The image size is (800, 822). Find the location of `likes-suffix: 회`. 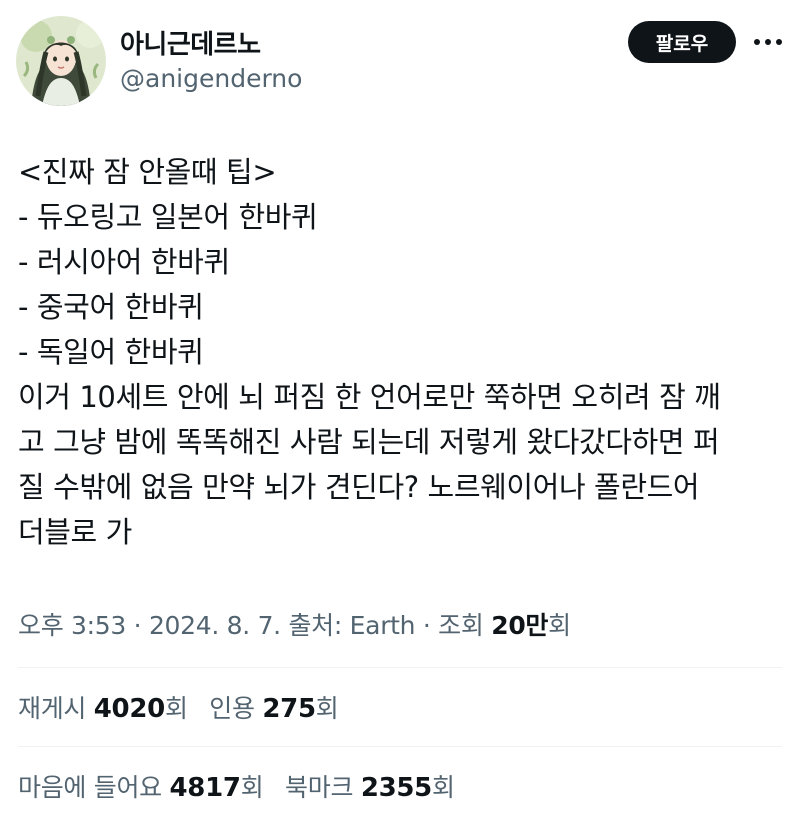

likes-suffix: 회 is located at coordinates (252, 787).